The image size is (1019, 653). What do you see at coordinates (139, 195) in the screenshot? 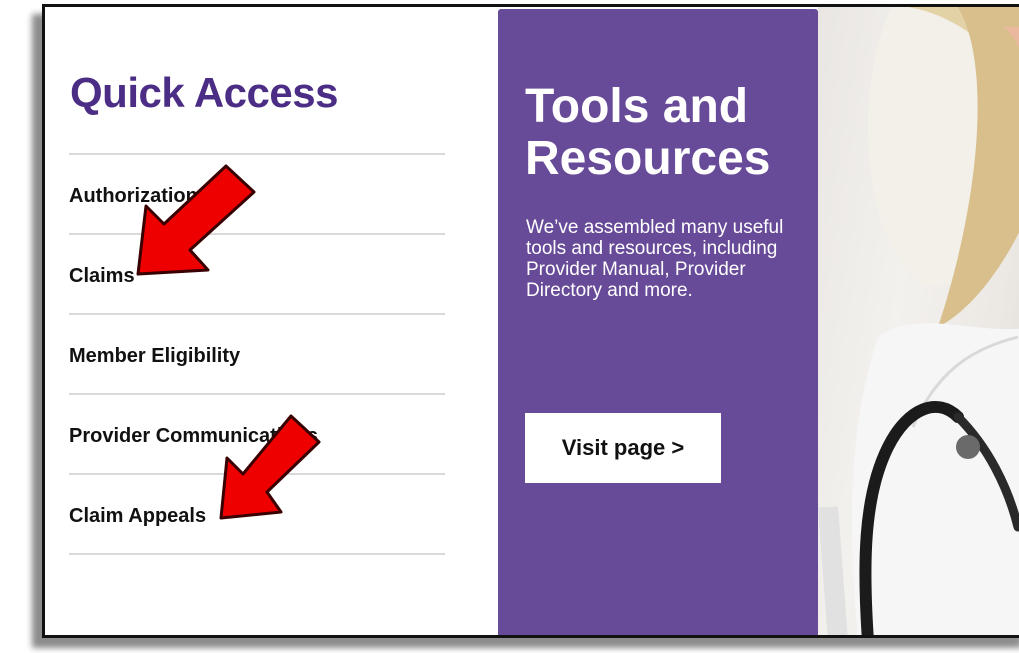
I see `quick-access-item-label: Authorizations` at bounding box center [139, 195].